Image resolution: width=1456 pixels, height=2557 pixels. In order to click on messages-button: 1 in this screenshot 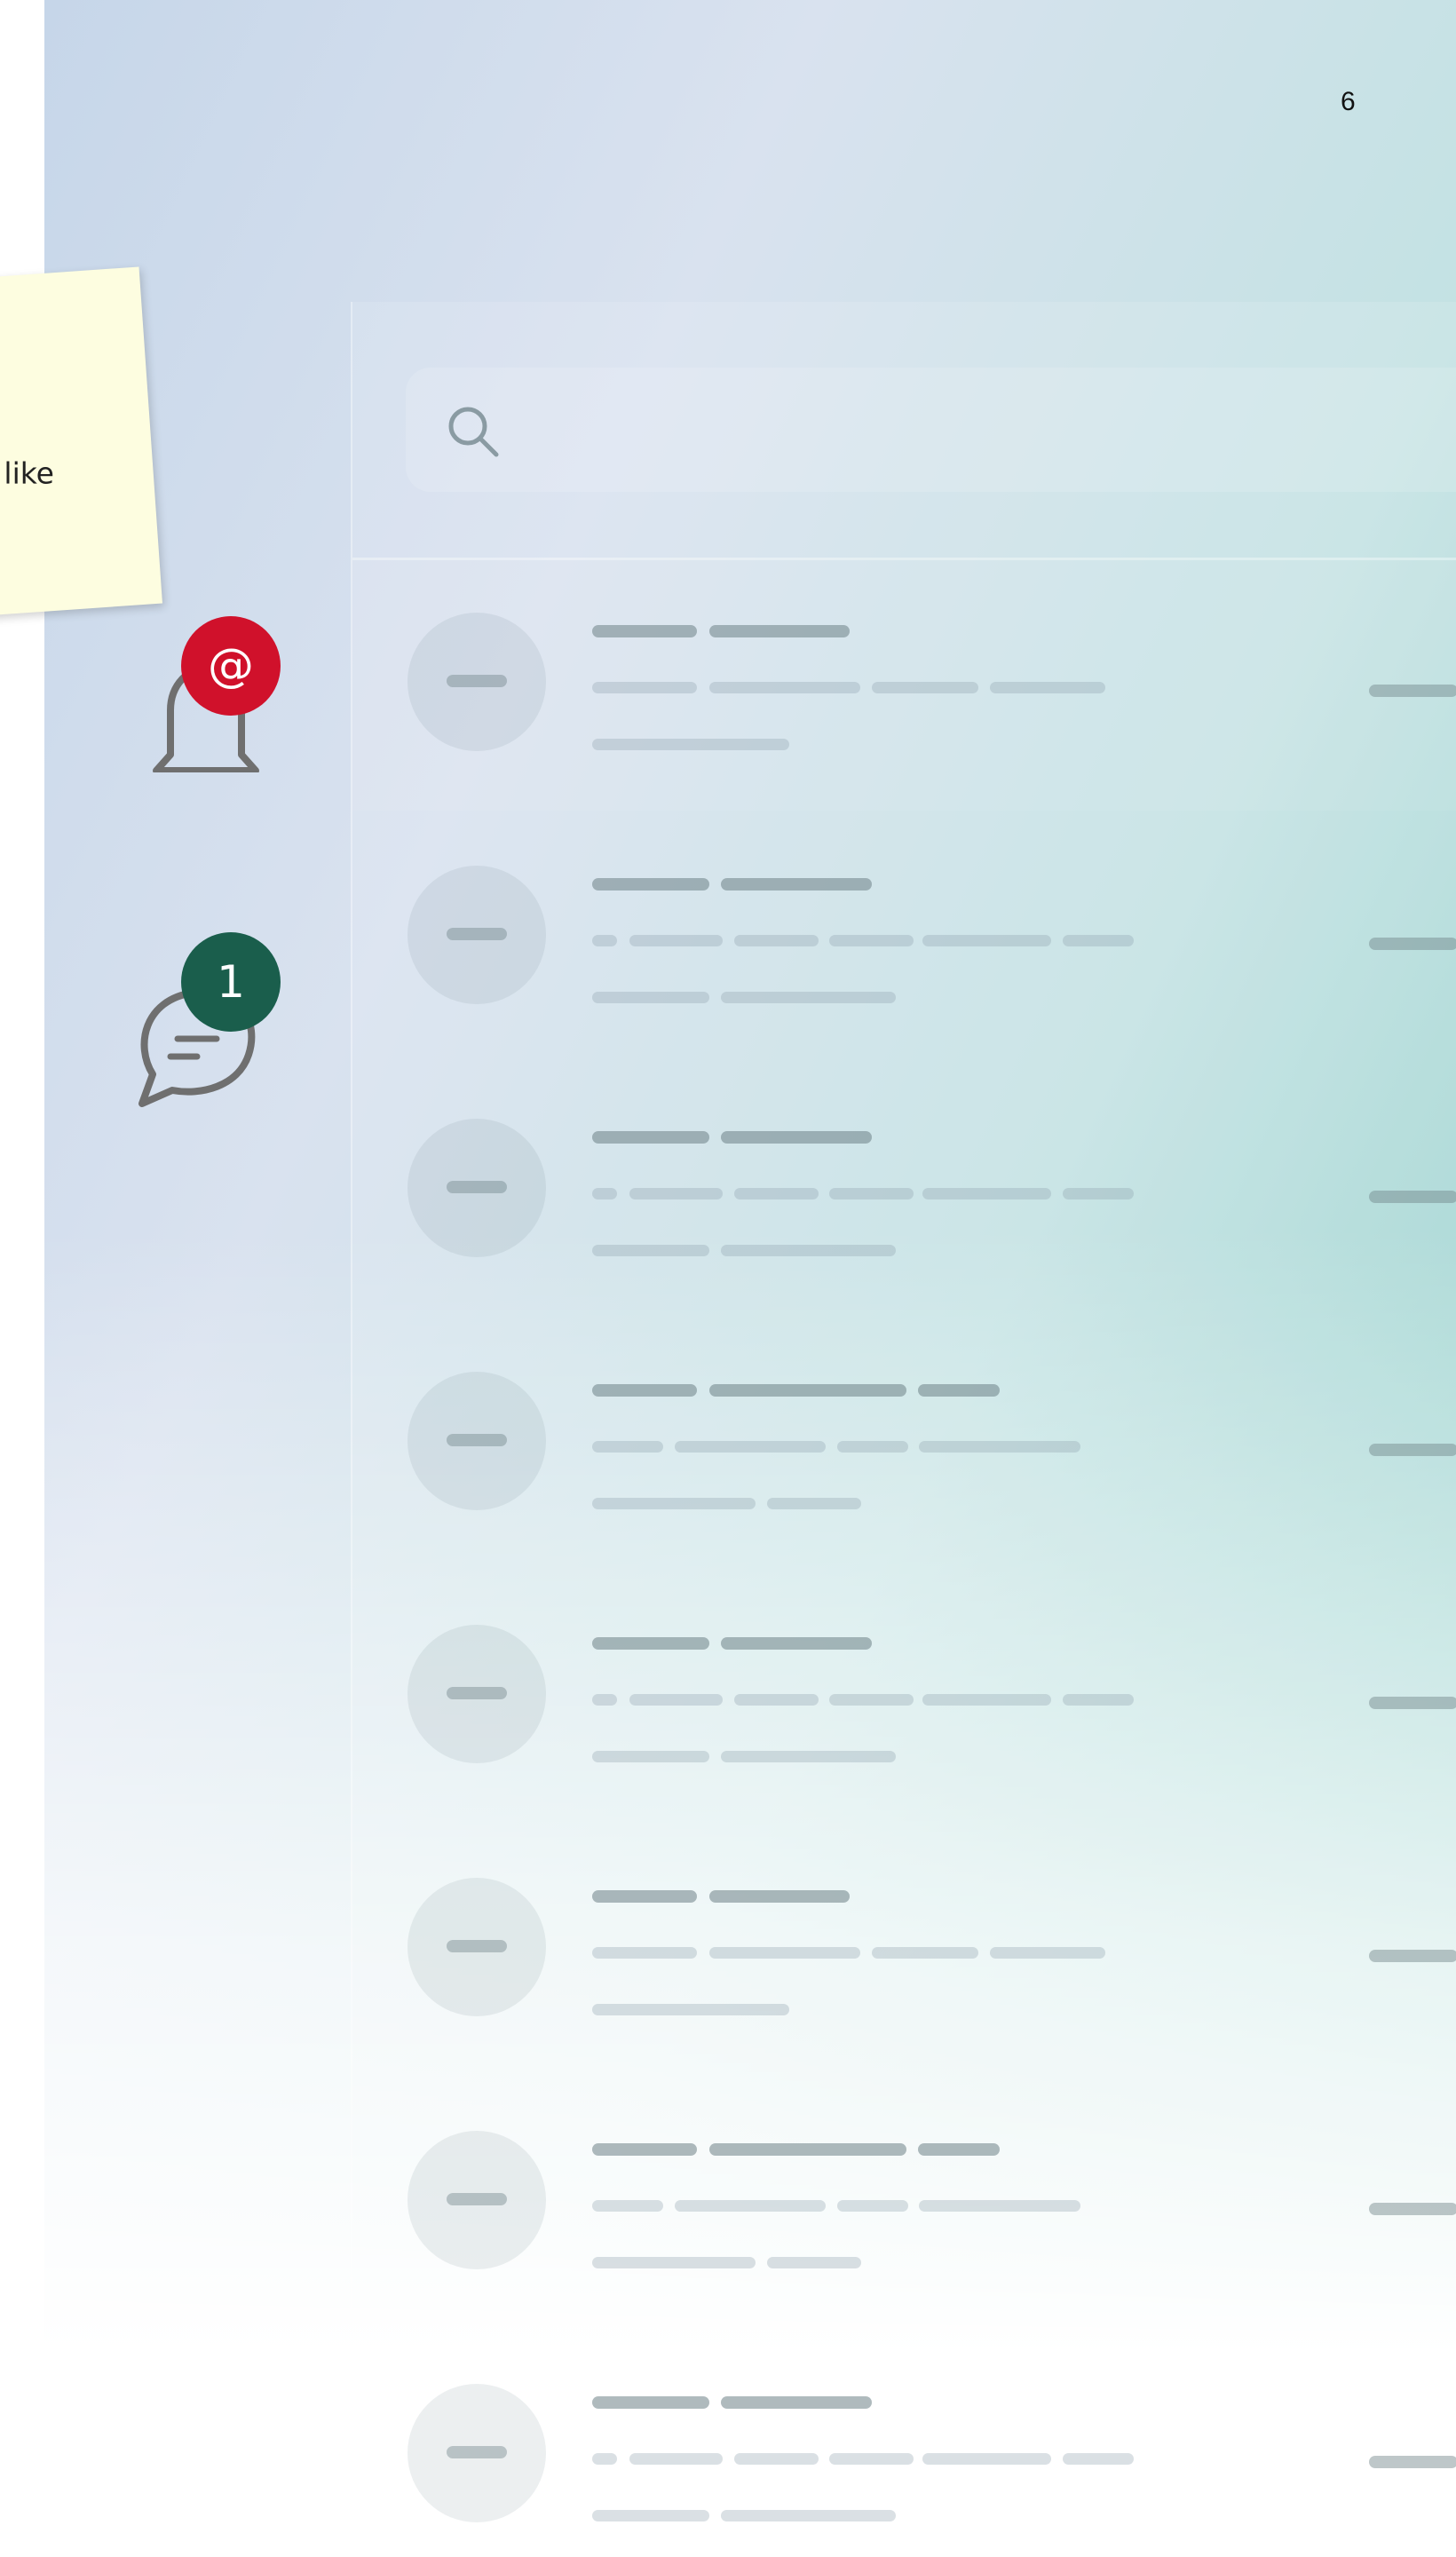, I will do `click(204, 1018)`.